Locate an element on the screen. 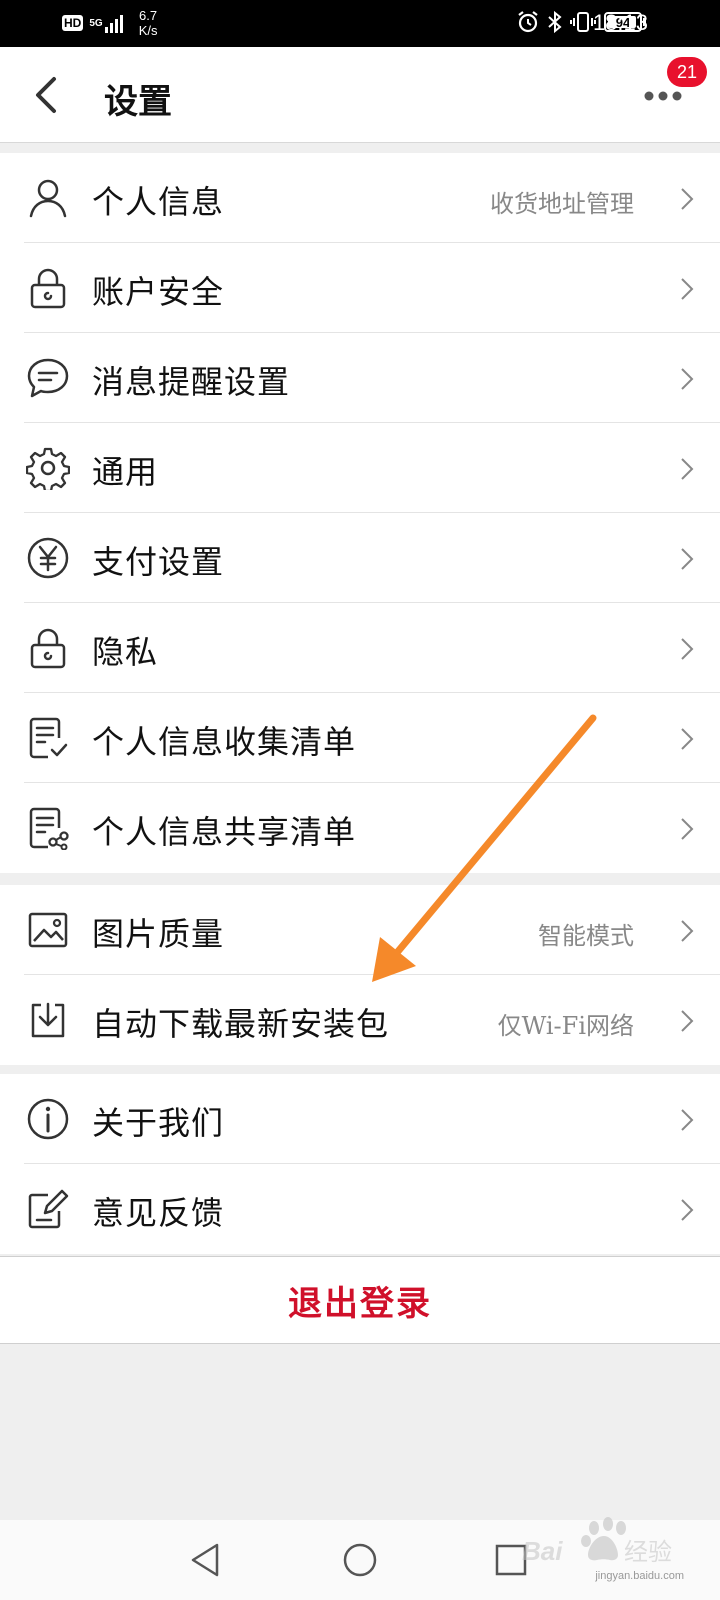  person-icon is located at coordinates (48, 198).